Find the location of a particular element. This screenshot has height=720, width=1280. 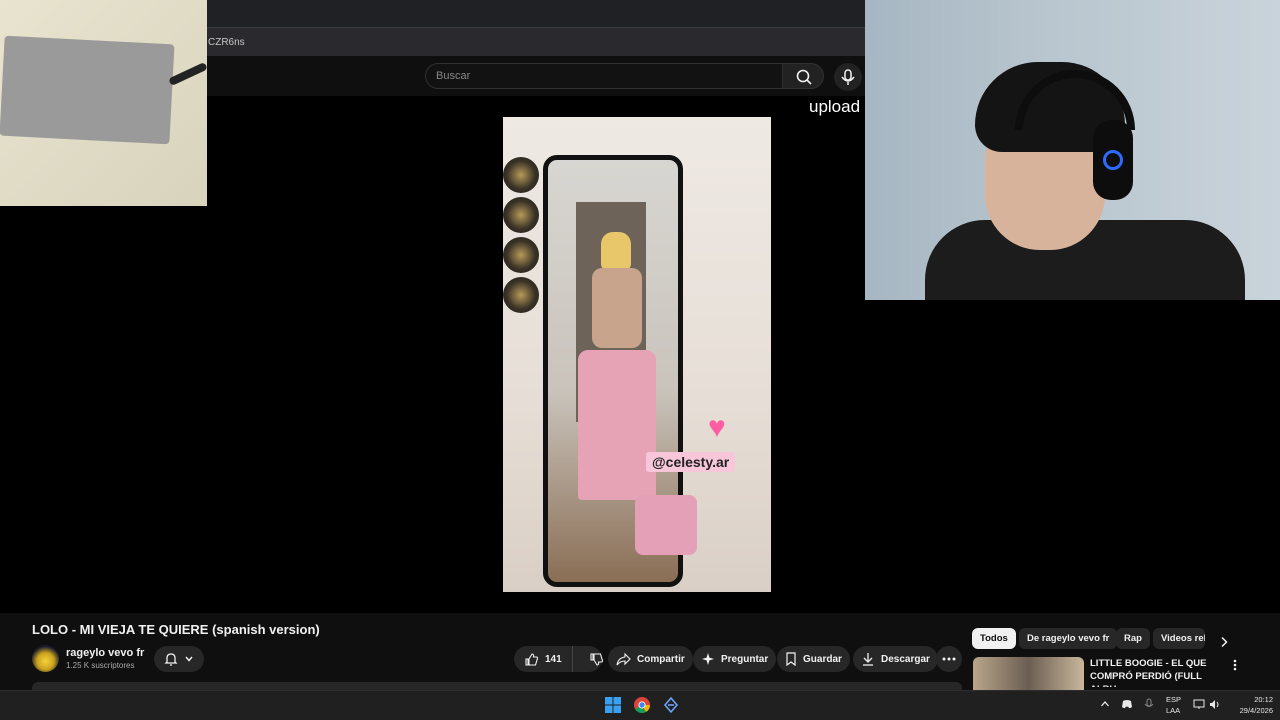

address-url-text: CZR6ns is located at coordinates (226, 42).